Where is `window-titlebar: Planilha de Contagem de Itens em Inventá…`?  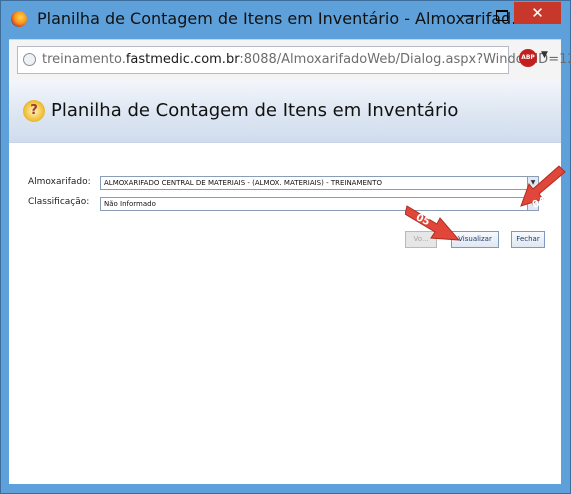 window-titlebar: Planilha de Contagem de Itens em Inventá… is located at coordinates (285, 19).